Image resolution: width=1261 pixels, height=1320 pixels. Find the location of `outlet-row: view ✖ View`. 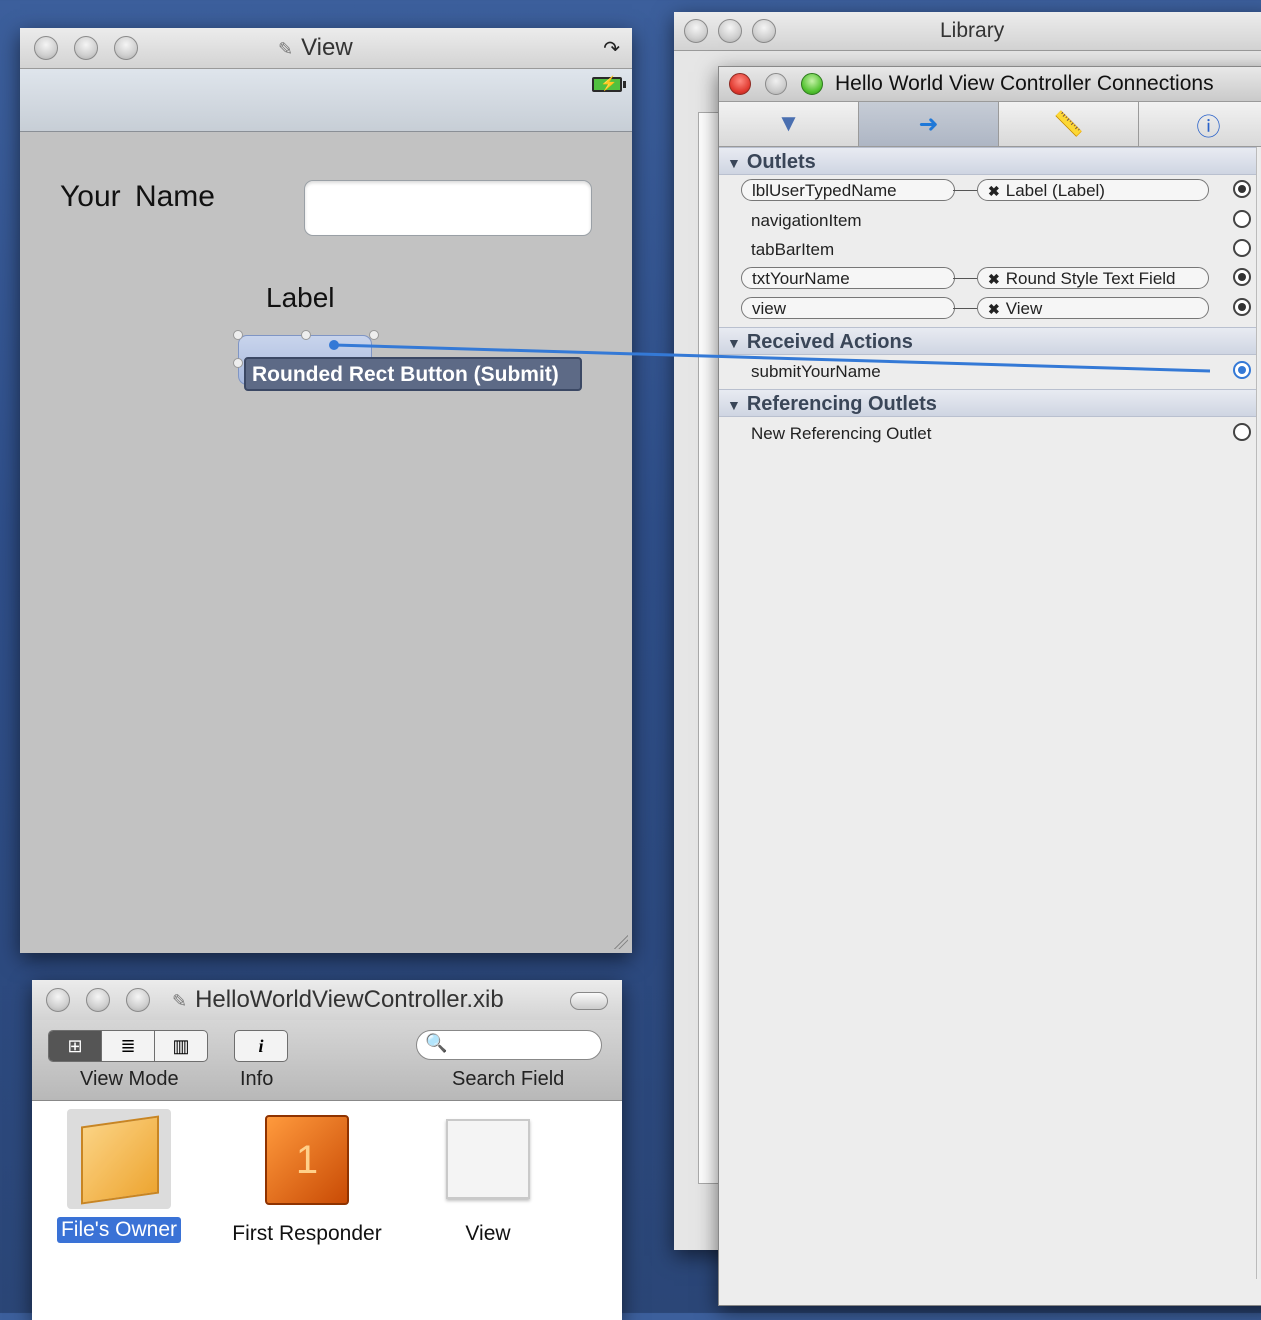

outlet-row: view ✖ View is located at coordinates (988, 309).